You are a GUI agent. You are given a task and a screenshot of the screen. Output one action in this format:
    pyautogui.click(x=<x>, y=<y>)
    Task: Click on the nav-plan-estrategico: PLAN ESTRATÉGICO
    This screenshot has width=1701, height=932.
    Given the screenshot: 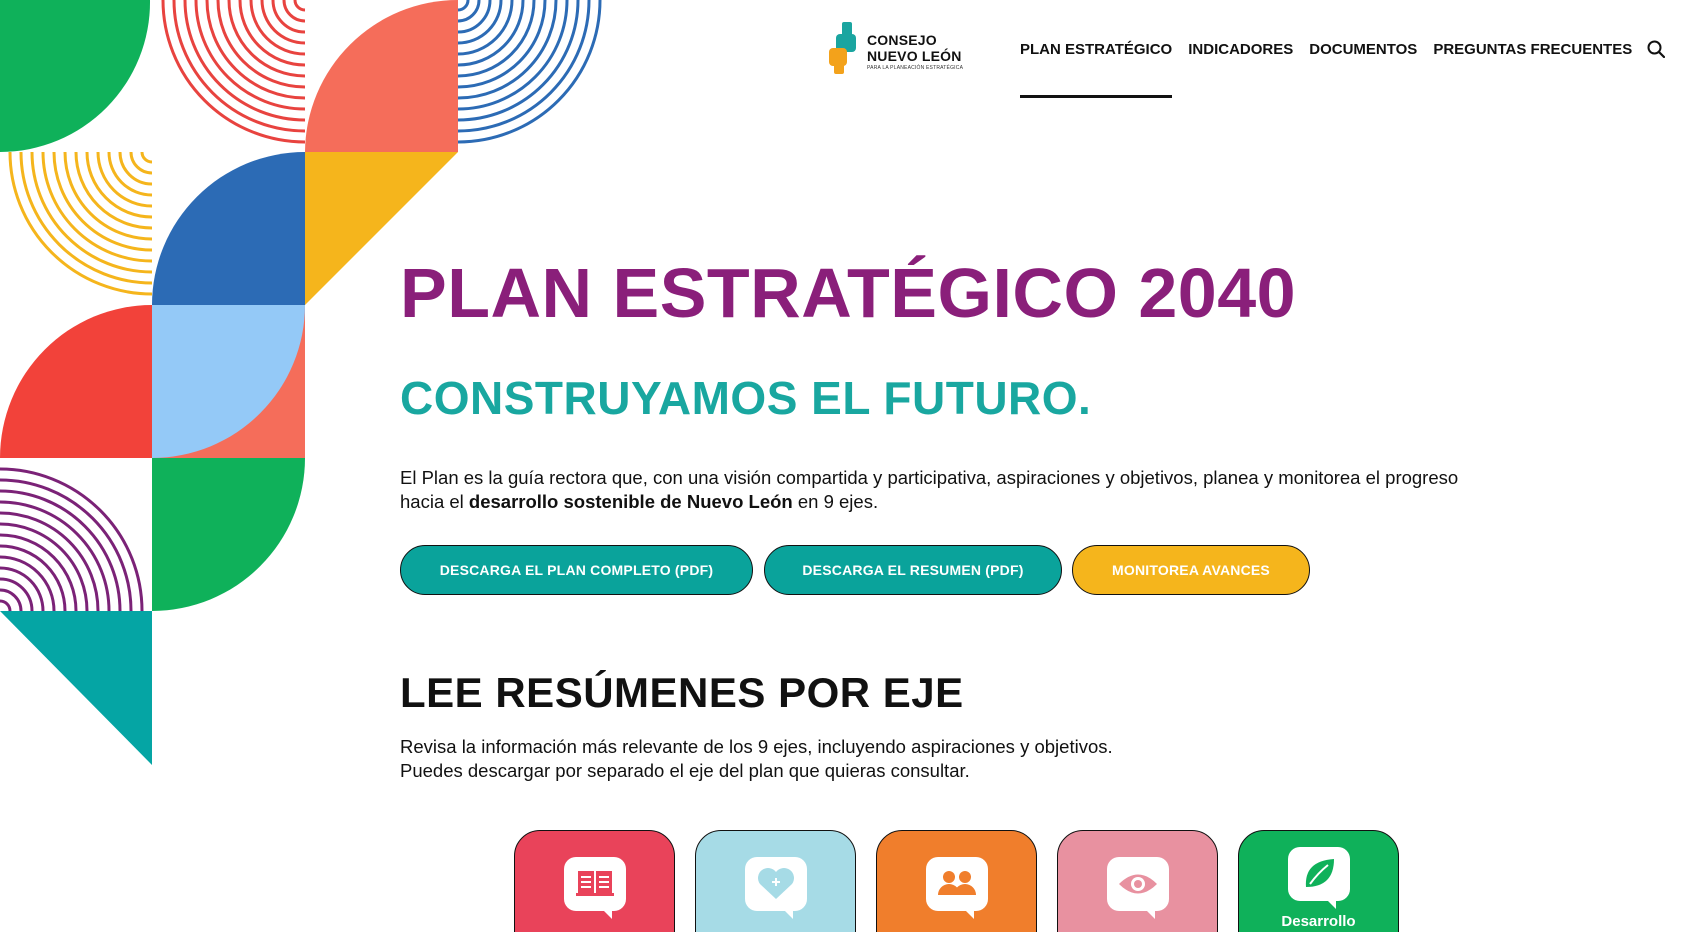 What is the action you would take?
    pyautogui.click(x=1096, y=69)
    